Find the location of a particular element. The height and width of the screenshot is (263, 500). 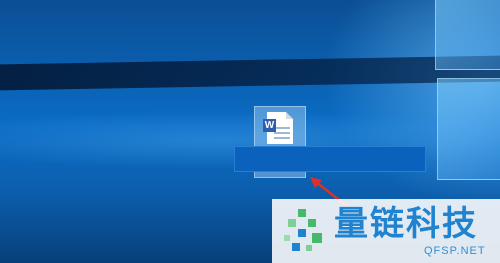

windows-logo-pane-bottom is located at coordinates (468, 129).